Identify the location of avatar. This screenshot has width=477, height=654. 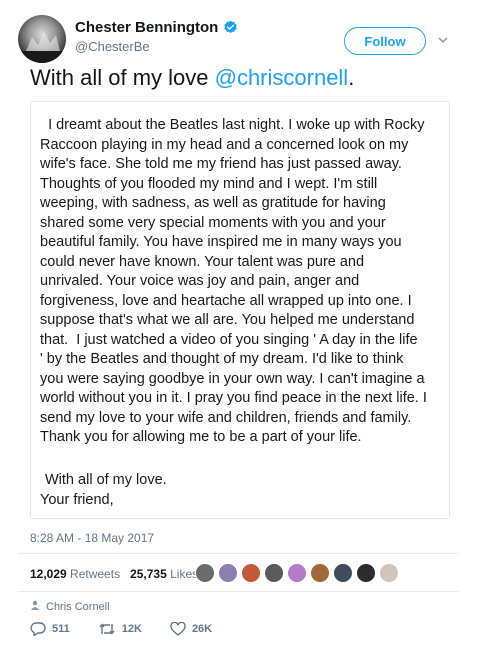
(42, 39).